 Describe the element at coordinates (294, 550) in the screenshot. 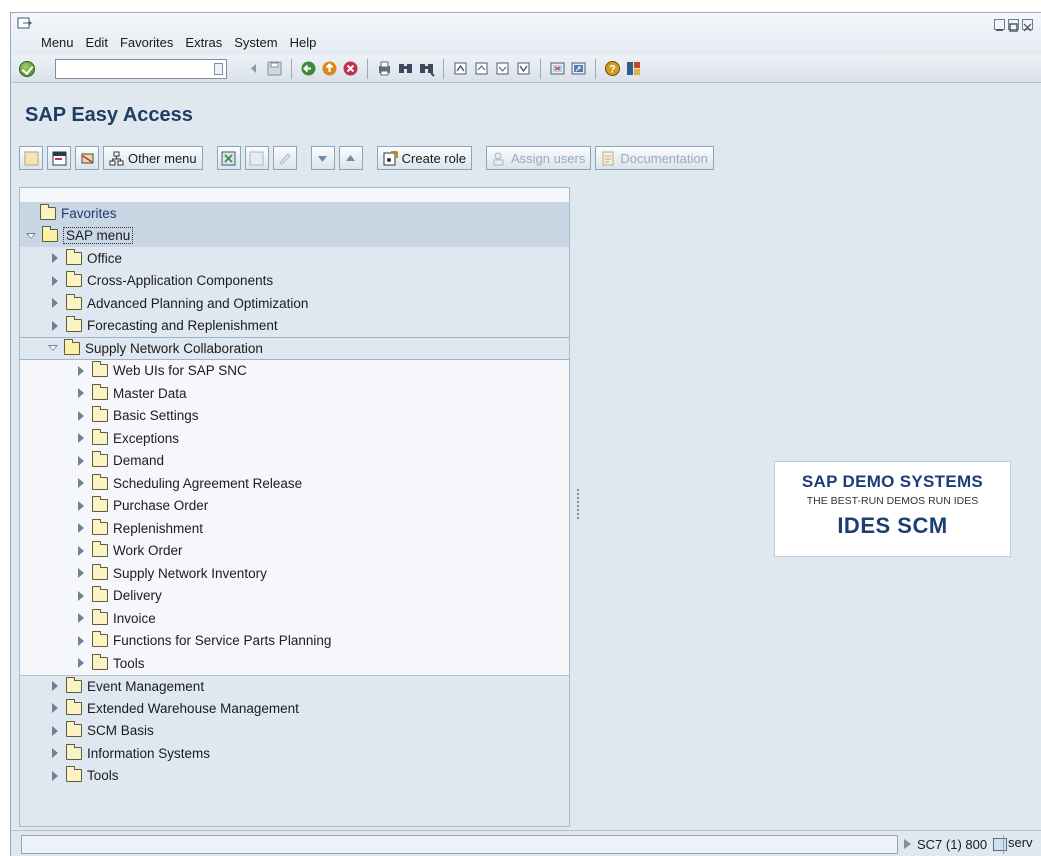

I see `tree-item: Work Order` at that location.